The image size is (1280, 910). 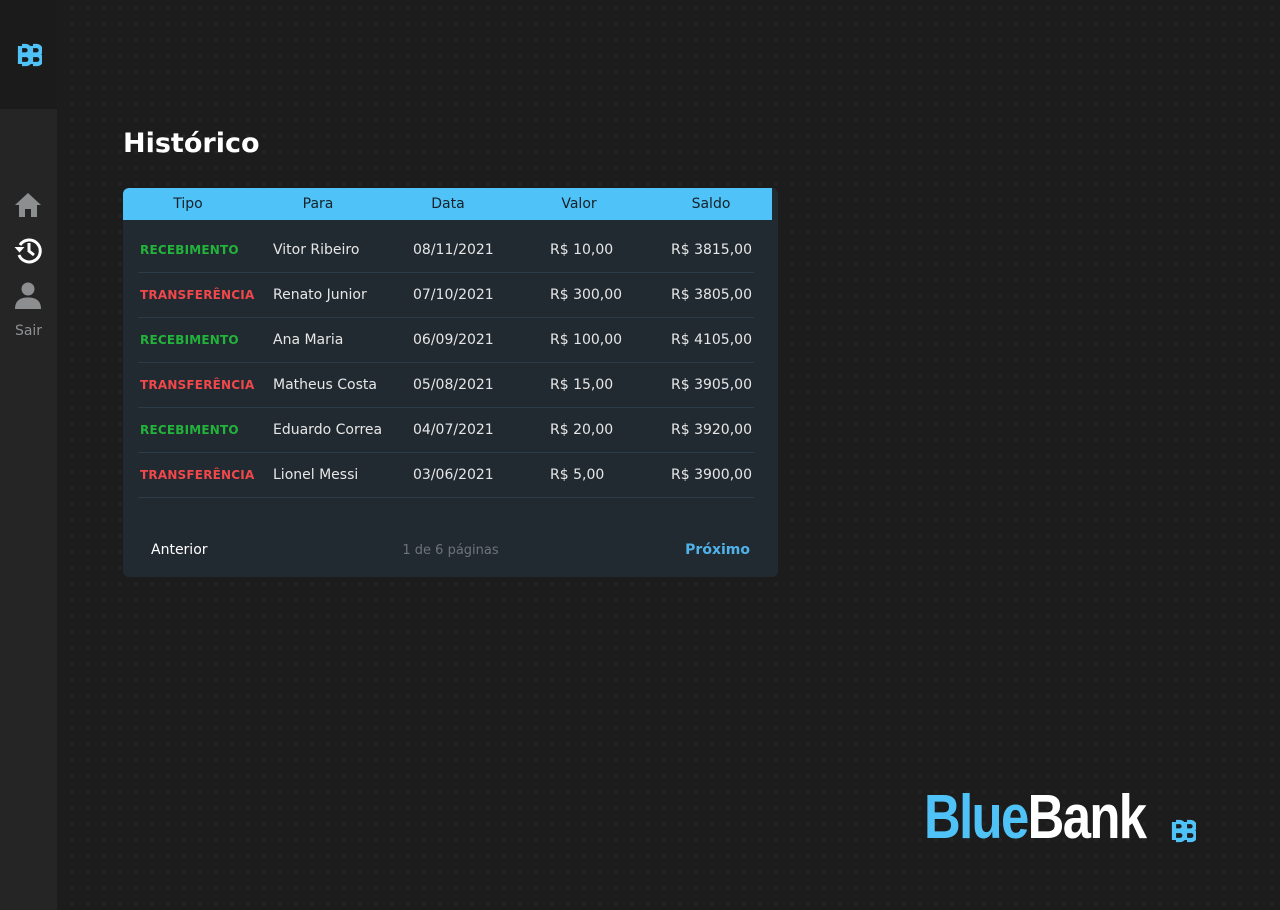 I want to click on pagination-status: 1 de 6 páginas, so click(x=450, y=550).